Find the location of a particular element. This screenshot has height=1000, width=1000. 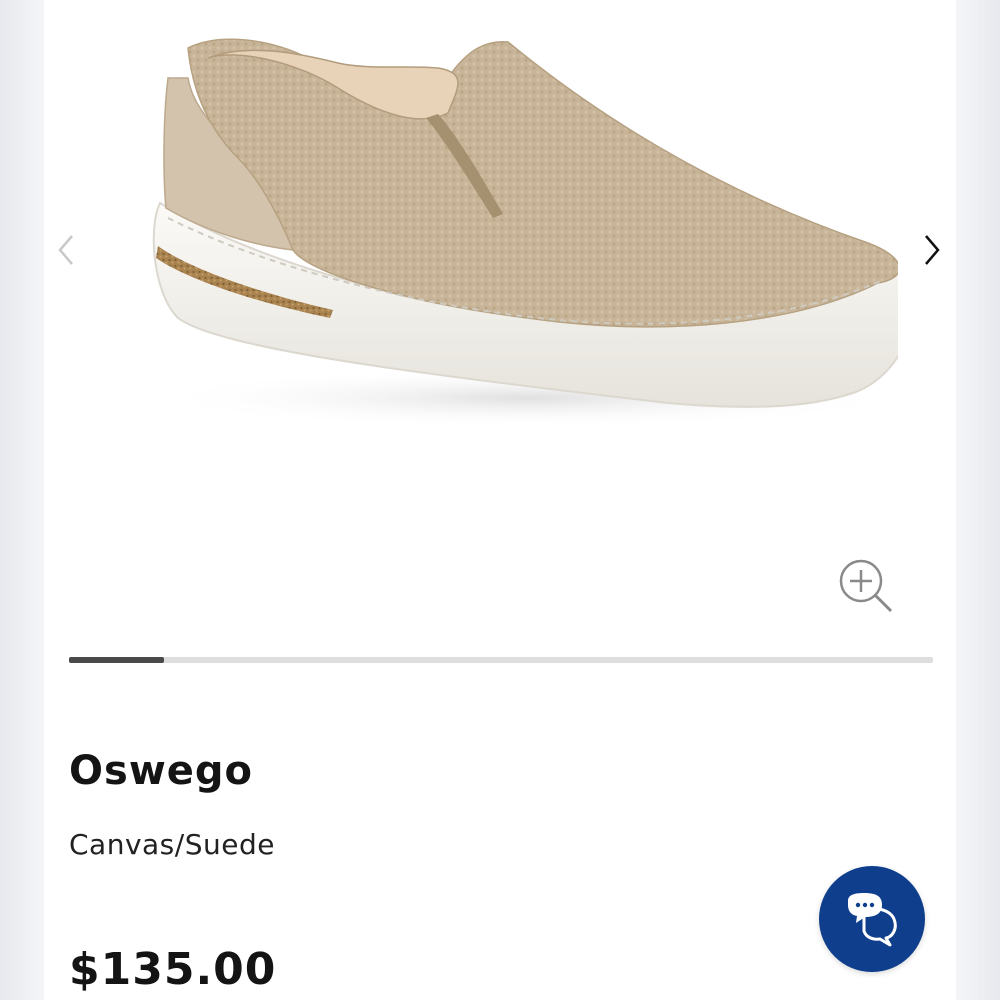

chat-bubbles-icon is located at coordinates (872, 920).